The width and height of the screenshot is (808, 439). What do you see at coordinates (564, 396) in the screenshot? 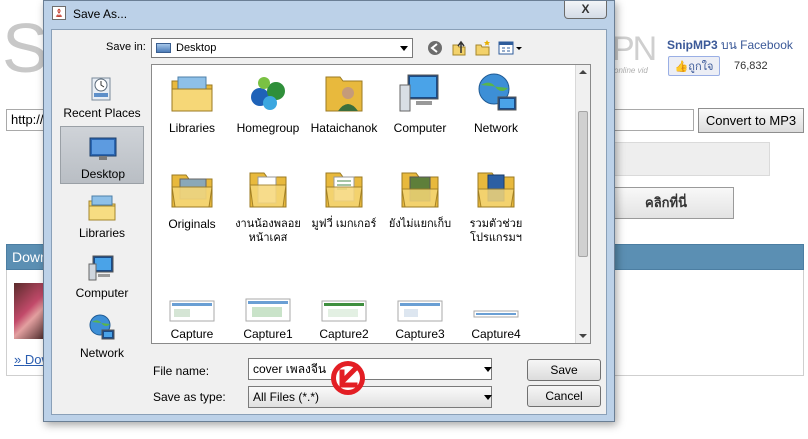
I see `cancel-button: Cancel` at bounding box center [564, 396].